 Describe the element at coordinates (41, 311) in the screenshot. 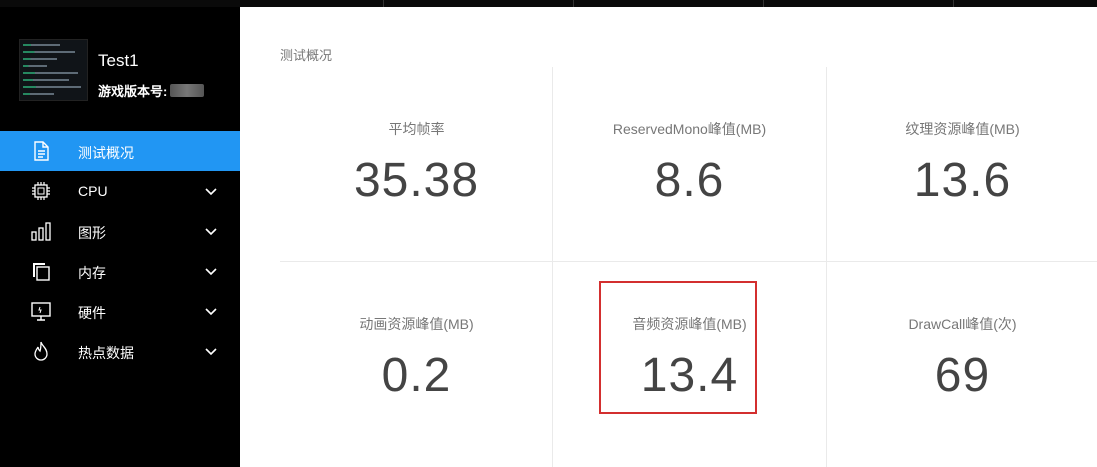

I see `monitor-icon` at that location.